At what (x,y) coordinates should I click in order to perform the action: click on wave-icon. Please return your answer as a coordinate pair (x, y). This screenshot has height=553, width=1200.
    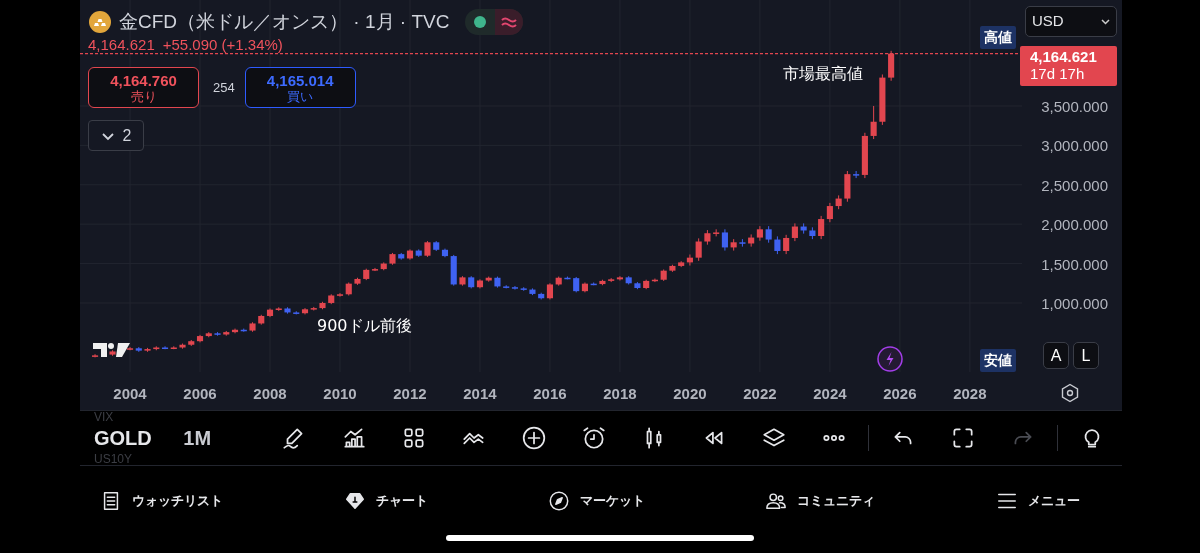
    Looking at the image, I should click on (509, 22).